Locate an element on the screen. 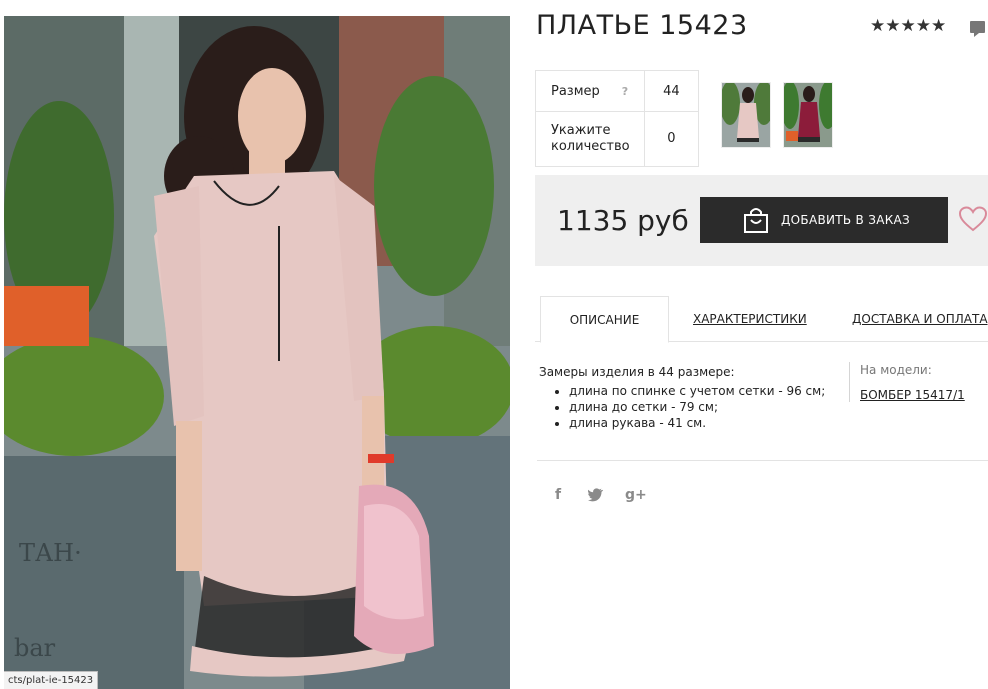 The image size is (988, 689). thumbnail-burgundy-illustration is located at coordinates (808, 115).